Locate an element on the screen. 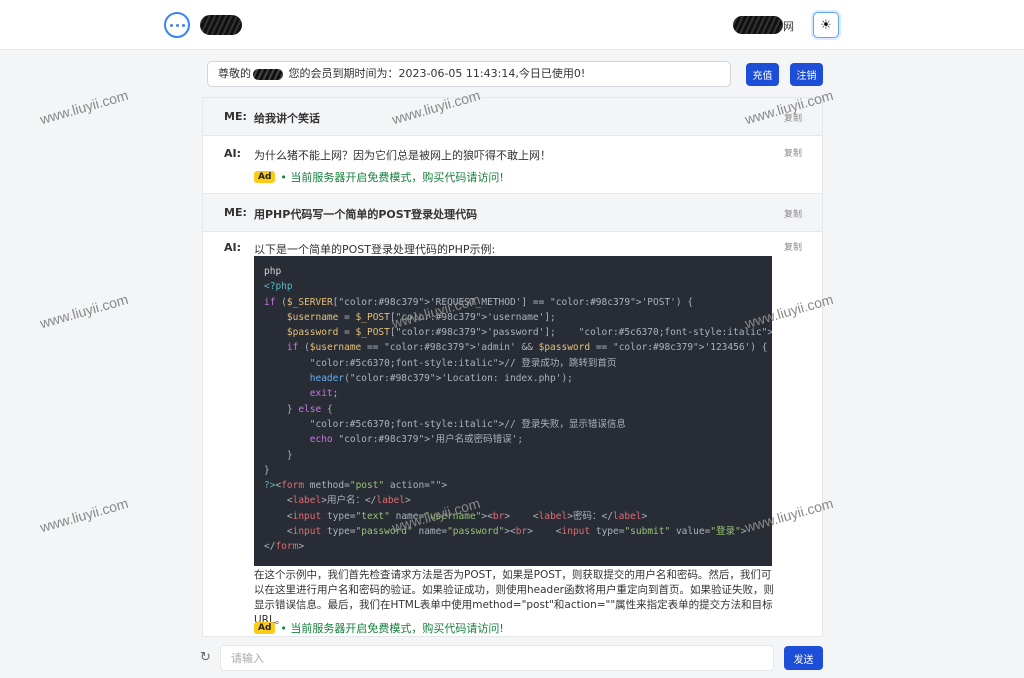 This screenshot has height=678, width=1024. message-text: 用PHP代码写一个简单的POST登录处理代码 is located at coordinates (366, 214).